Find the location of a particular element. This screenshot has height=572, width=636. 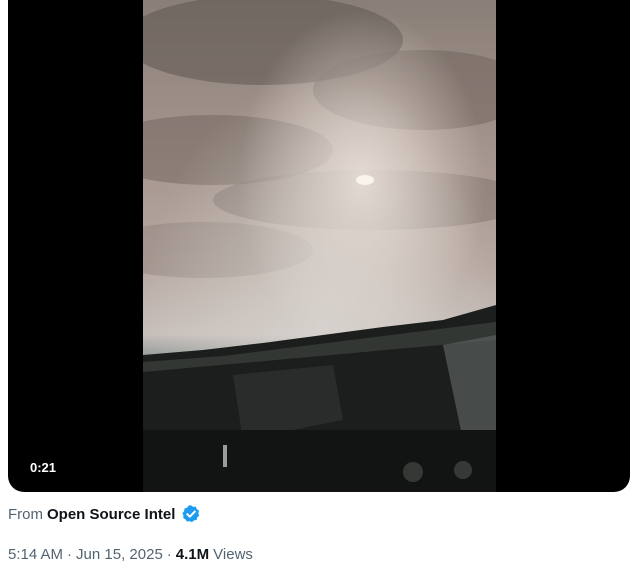

source-attribution: From Open Source Intel is located at coordinates (104, 514).